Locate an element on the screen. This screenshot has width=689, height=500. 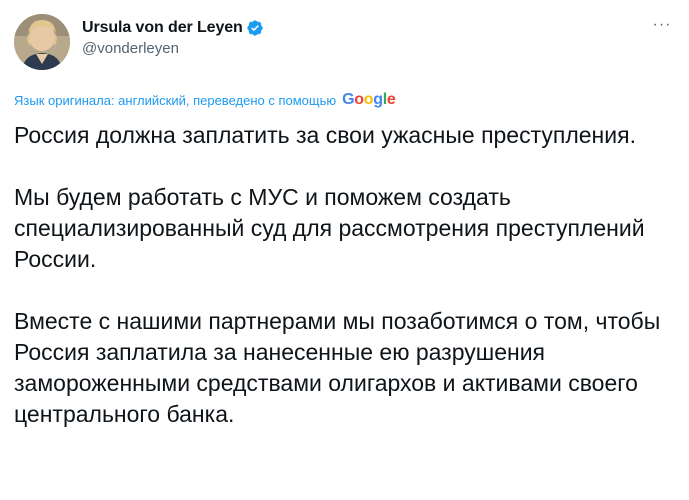
tweet-header: Ursula von der Leyen @vonderleyen is located at coordinates (344, 44).